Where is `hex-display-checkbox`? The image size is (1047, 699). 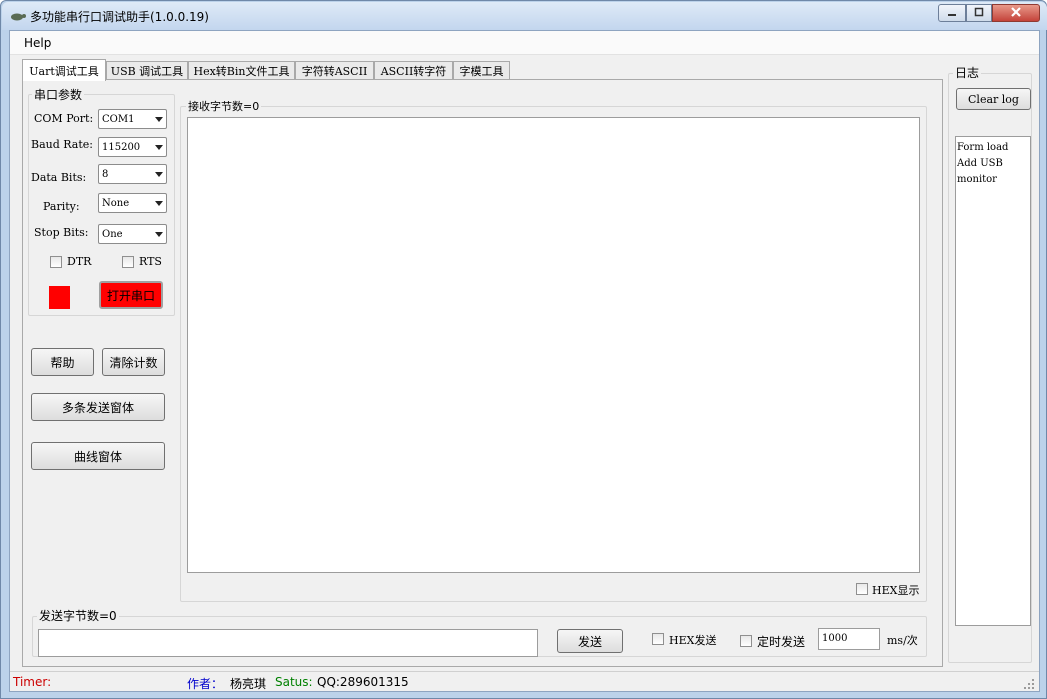 hex-display-checkbox is located at coordinates (862, 589).